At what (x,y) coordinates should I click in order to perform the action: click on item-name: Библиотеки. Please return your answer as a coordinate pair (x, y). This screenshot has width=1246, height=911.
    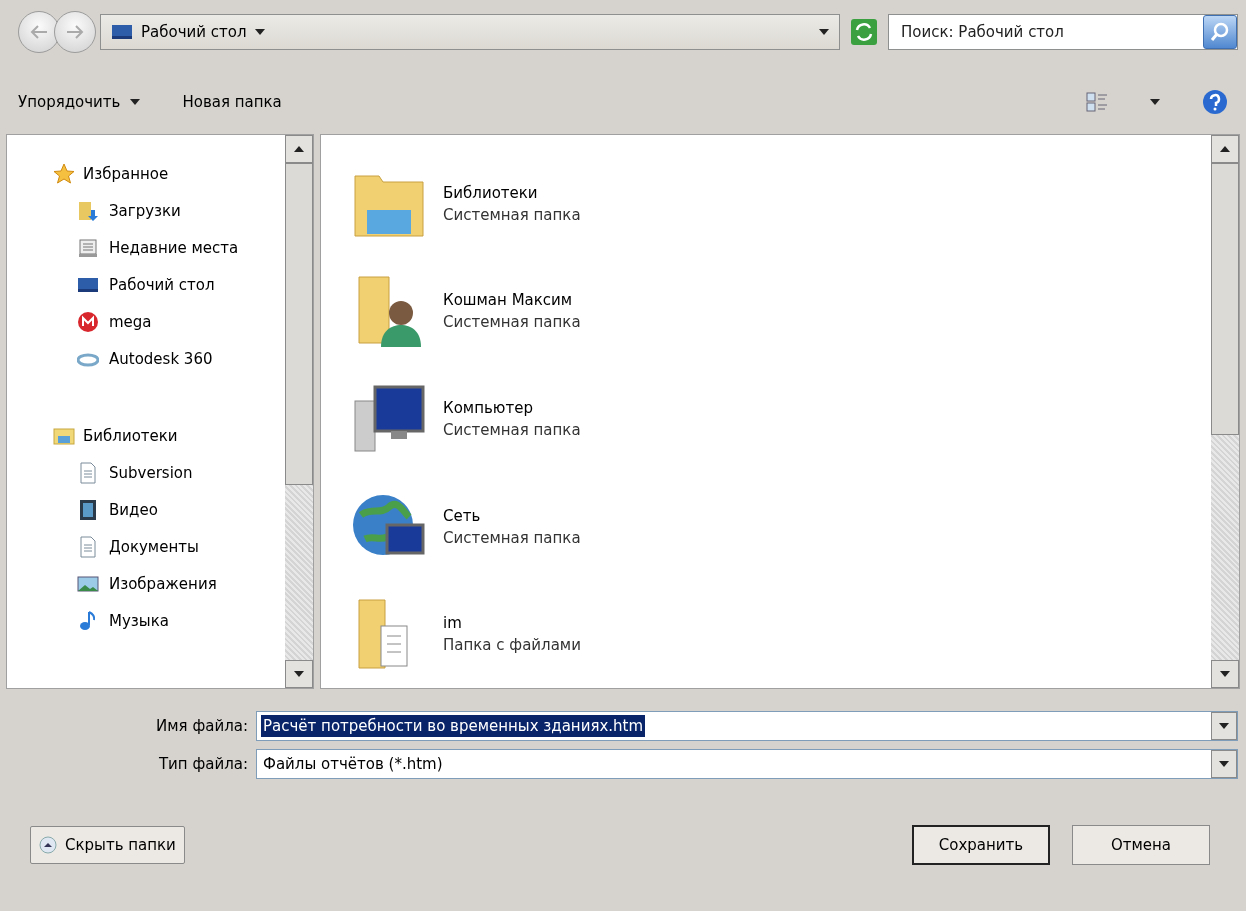
    Looking at the image, I should click on (512, 192).